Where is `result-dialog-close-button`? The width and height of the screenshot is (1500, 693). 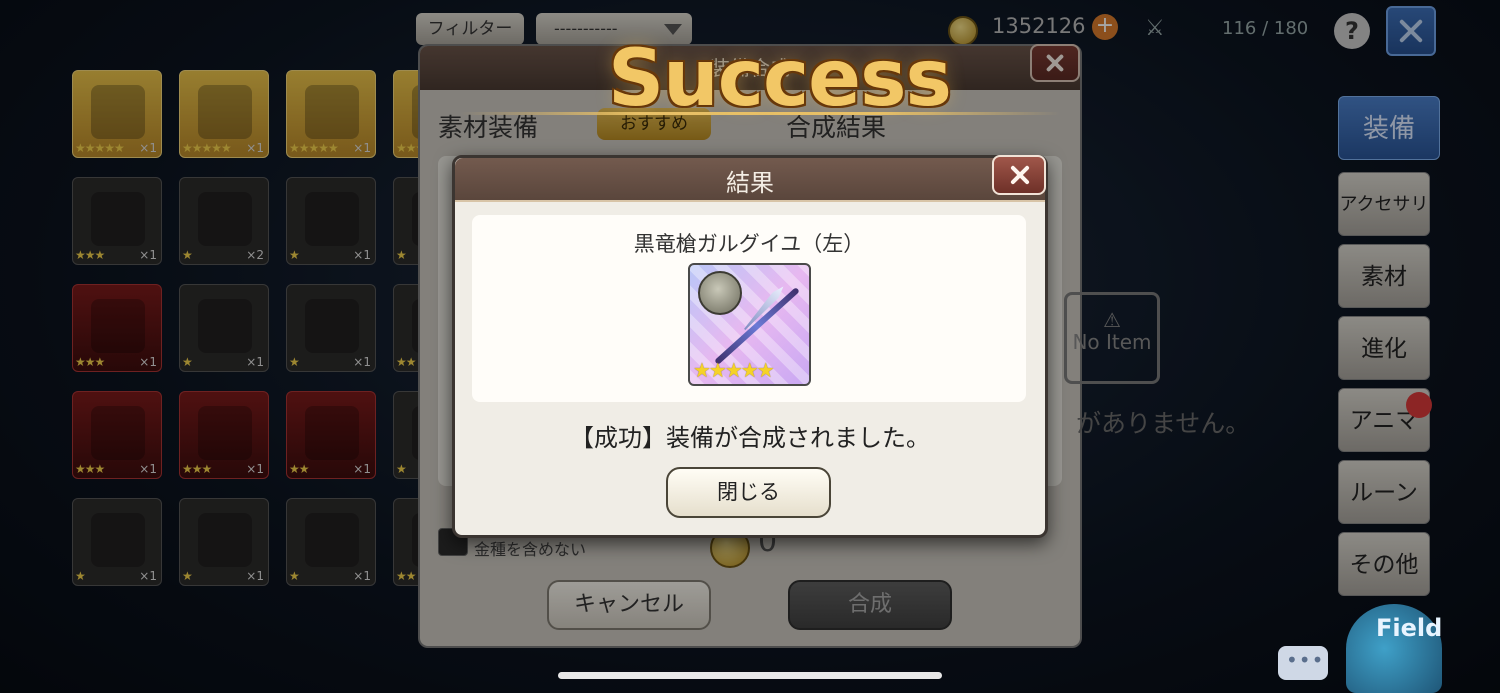 result-dialog-close-button is located at coordinates (1019, 175).